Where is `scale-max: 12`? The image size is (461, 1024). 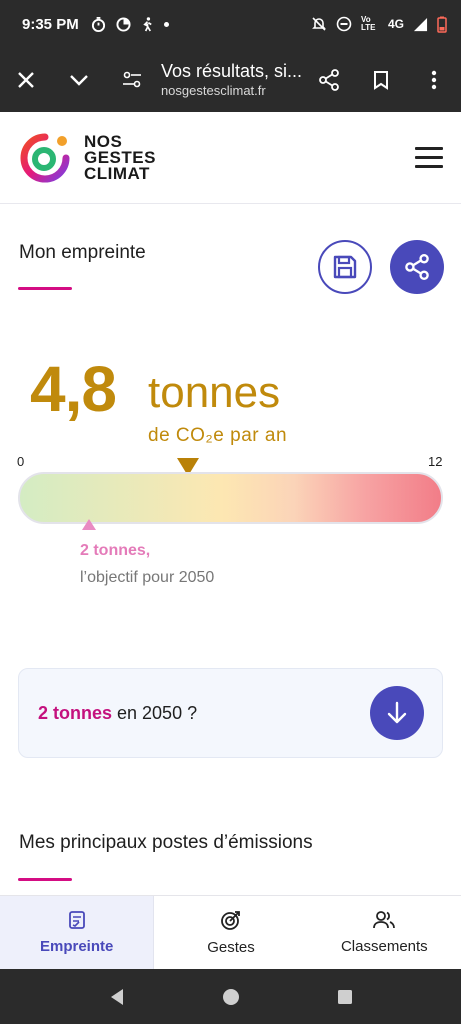
scale-max: 12 is located at coordinates (435, 461).